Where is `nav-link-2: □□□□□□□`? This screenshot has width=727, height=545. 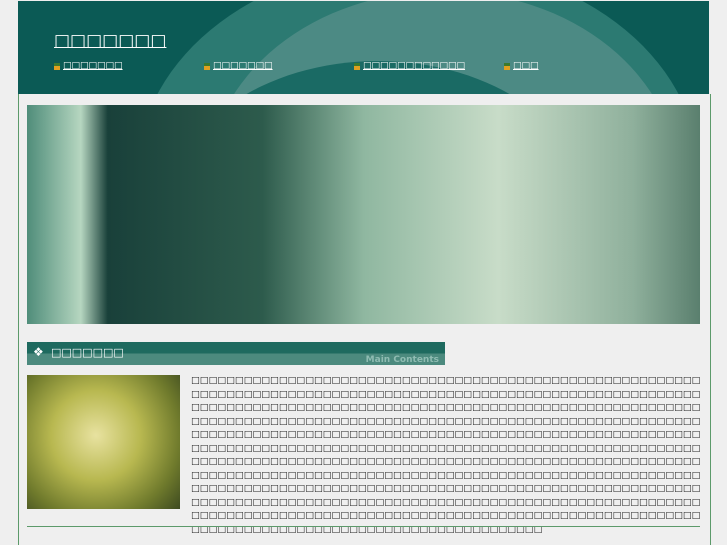
nav-link-2: □□□□□□□ is located at coordinates (238, 66).